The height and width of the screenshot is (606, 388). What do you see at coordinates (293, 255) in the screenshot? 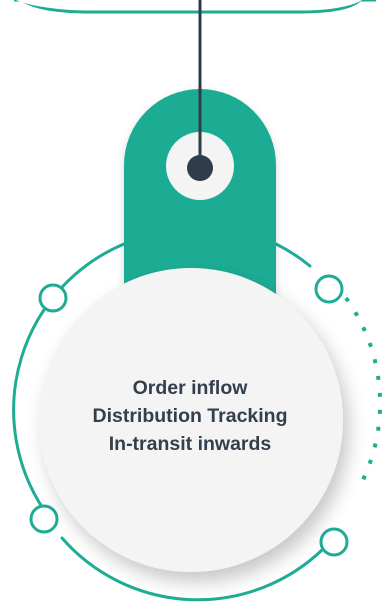
I see `outer-ring-arc-top-right` at bounding box center [293, 255].